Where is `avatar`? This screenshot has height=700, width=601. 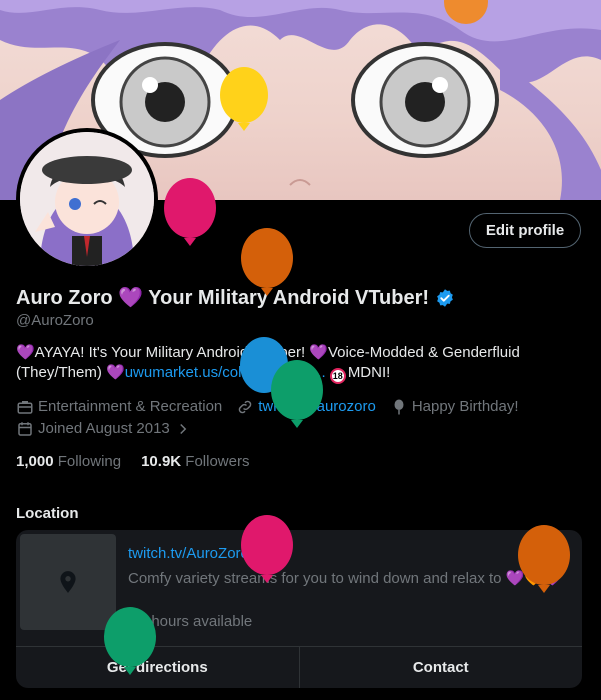 avatar is located at coordinates (87, 199).